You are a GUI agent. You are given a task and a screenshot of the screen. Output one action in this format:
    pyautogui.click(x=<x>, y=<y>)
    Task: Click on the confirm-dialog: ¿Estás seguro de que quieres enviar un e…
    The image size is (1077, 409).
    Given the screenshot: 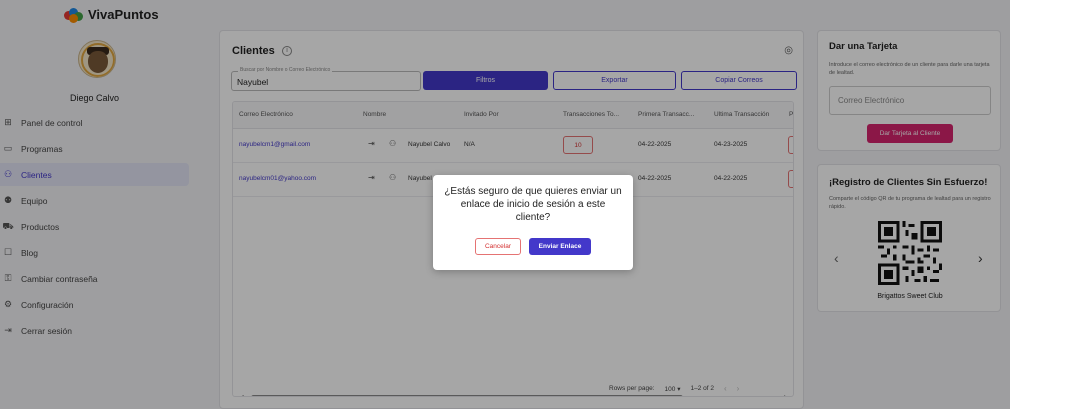 What is the action you would take?
    pyautogui.click(x=533, y=222)
    